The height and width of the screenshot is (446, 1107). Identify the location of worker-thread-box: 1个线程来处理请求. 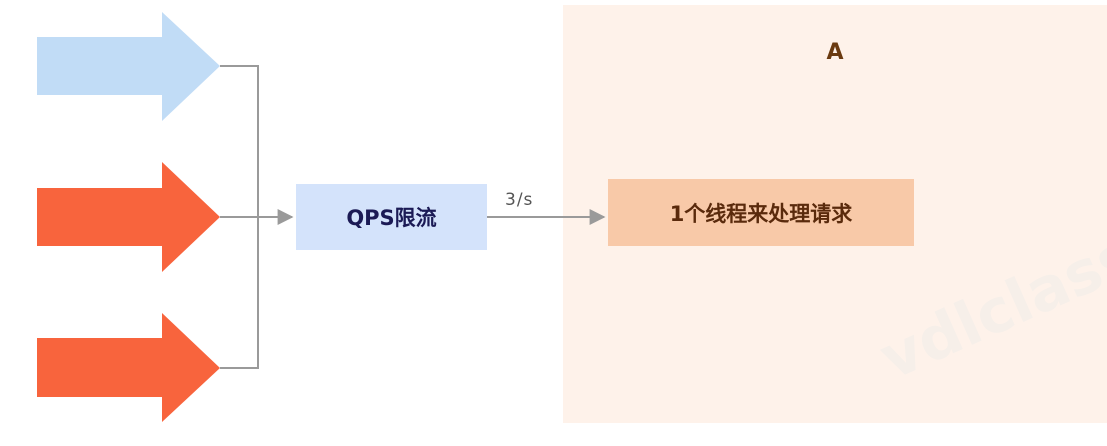
(761, 212).